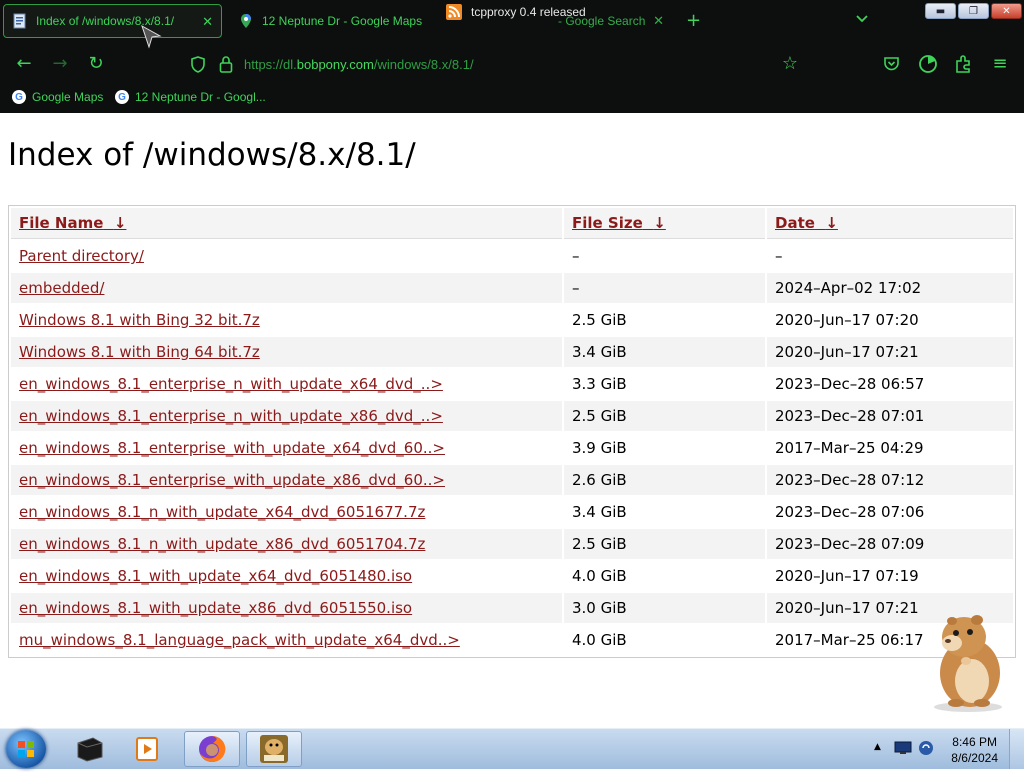 The height and width of the screenshot is (772, 1024). Describe the element at coordinates (1000, 64) in the screenshot. I see `menu-icon: ≡` at that location.